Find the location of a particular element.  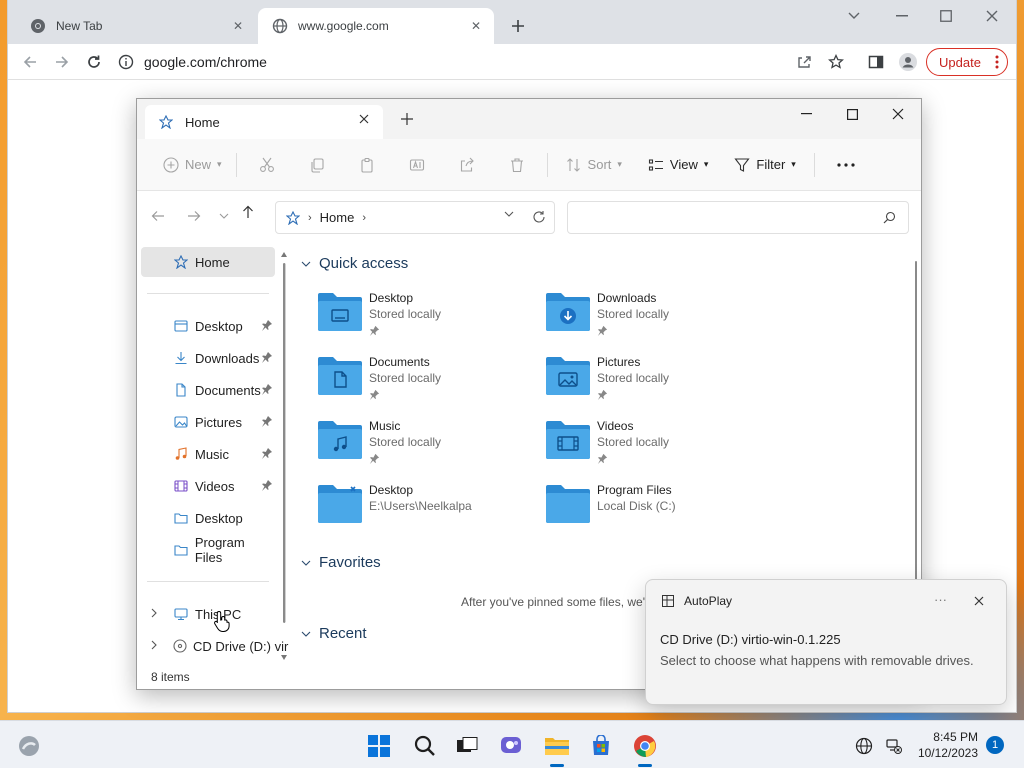

explorer-tab-home: Home is located at coordinates (264, 122).